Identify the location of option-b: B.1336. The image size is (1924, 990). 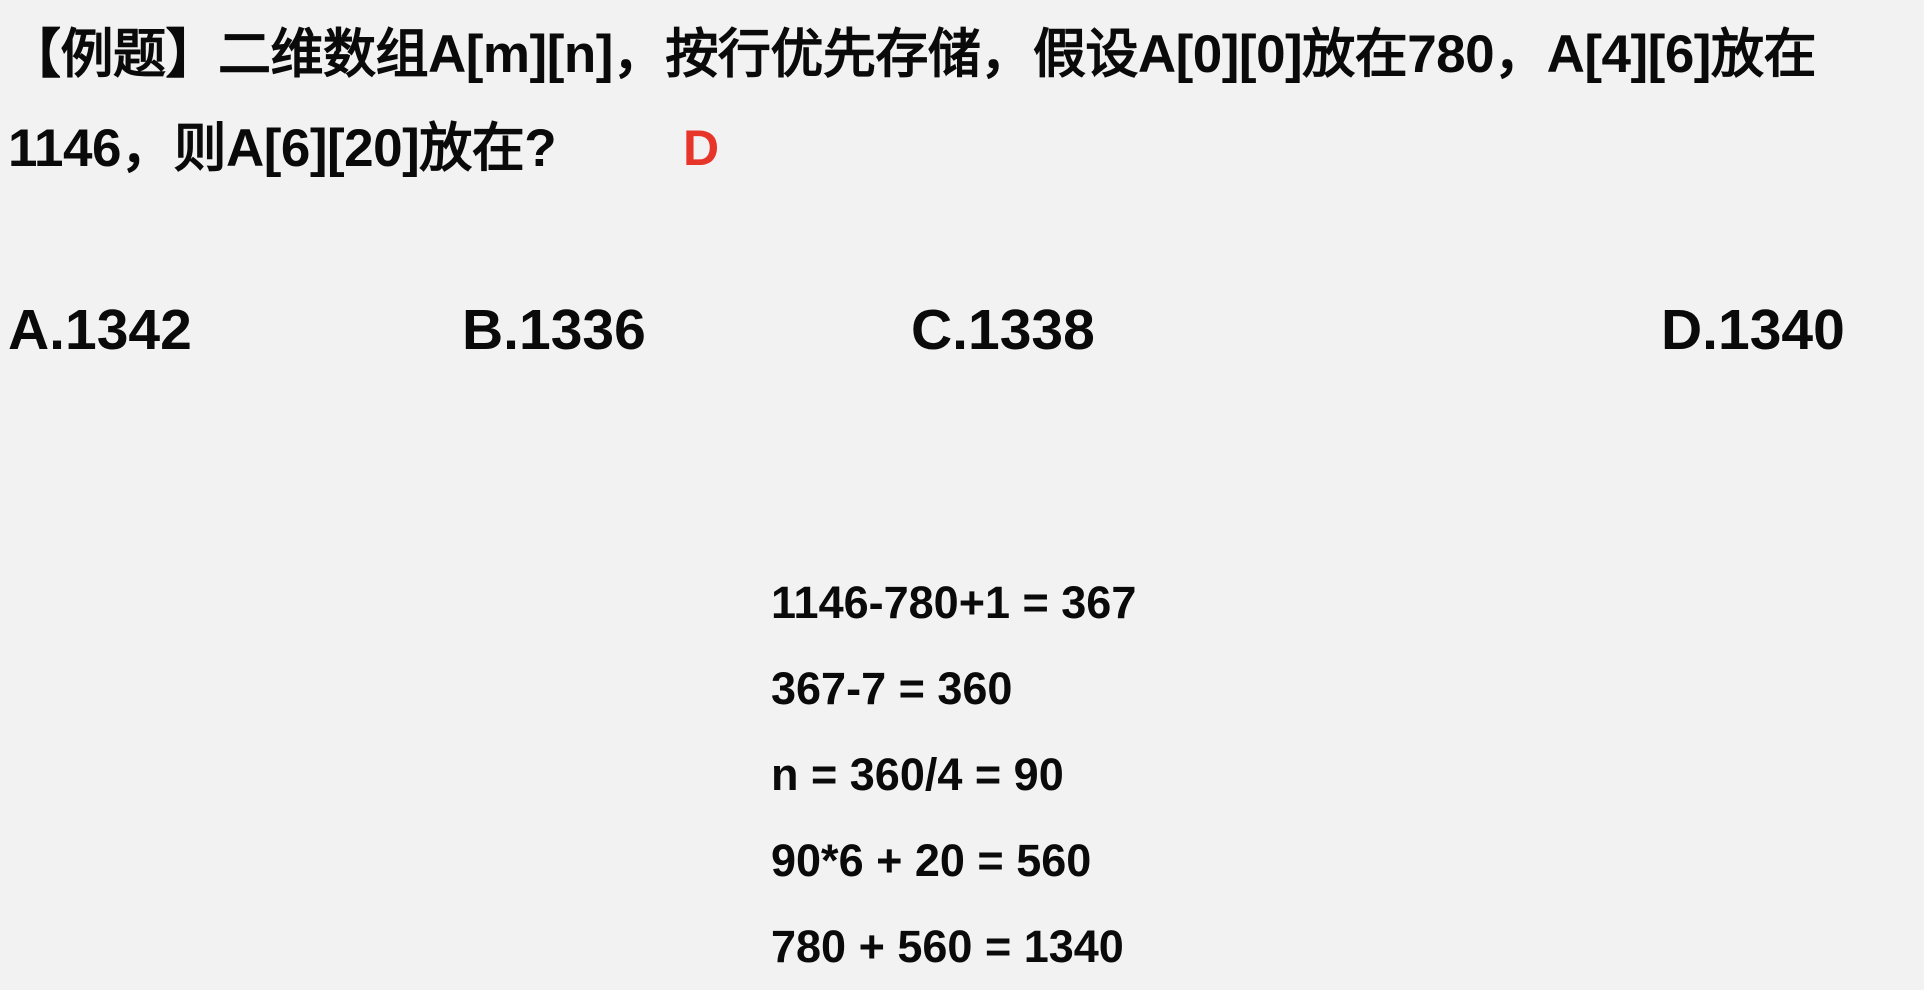
(554, 330).